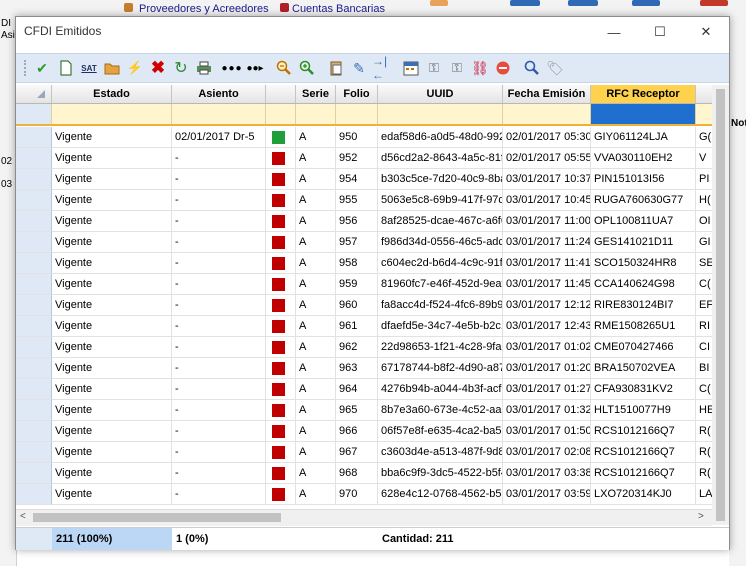  I want to click on maximize-button: ☐, so click(660, 32).